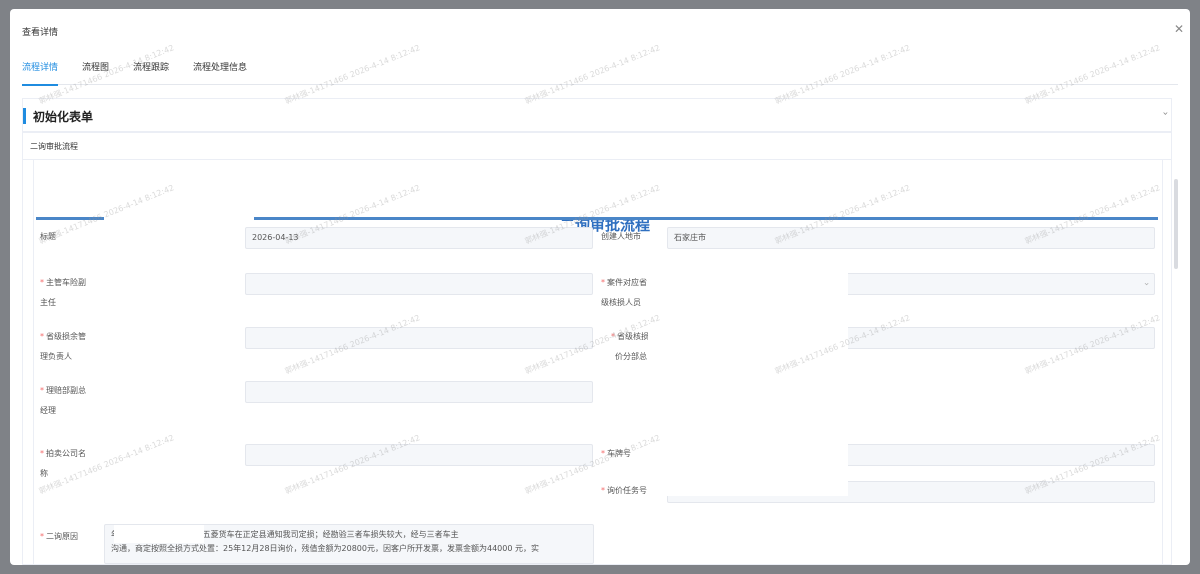 This screenshot has height=574, width=1200. I want to click on case-reviewer-label: * 案件对应省, so click(624, 282).